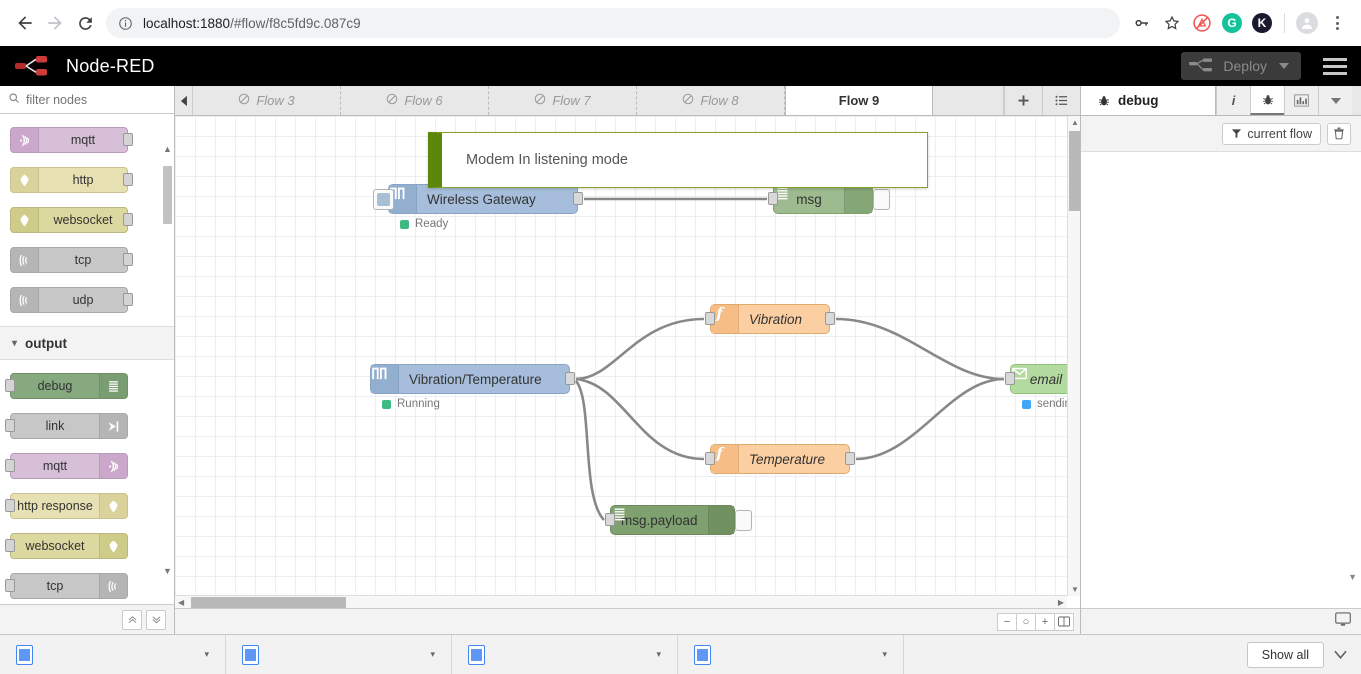  I want to click on back-button, so click(25, 23).